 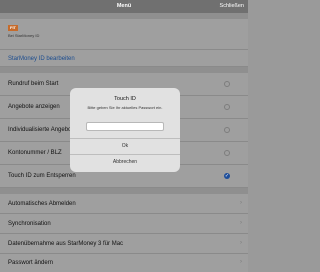 I want to click on cancel-button: Abbrechen, so click(x=125, y=162).